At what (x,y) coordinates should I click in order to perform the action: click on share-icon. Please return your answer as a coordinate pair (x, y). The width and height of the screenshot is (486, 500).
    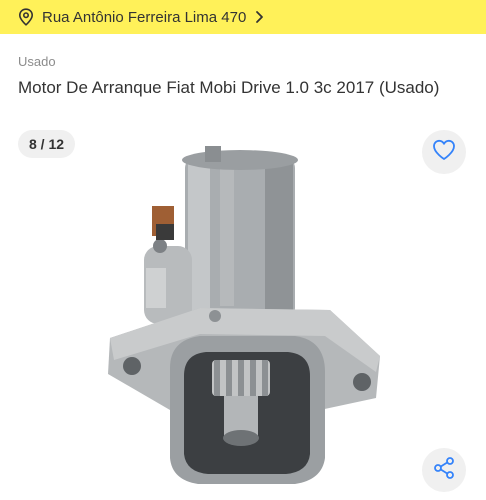
    Looking at the image, I should click on (444, 470).